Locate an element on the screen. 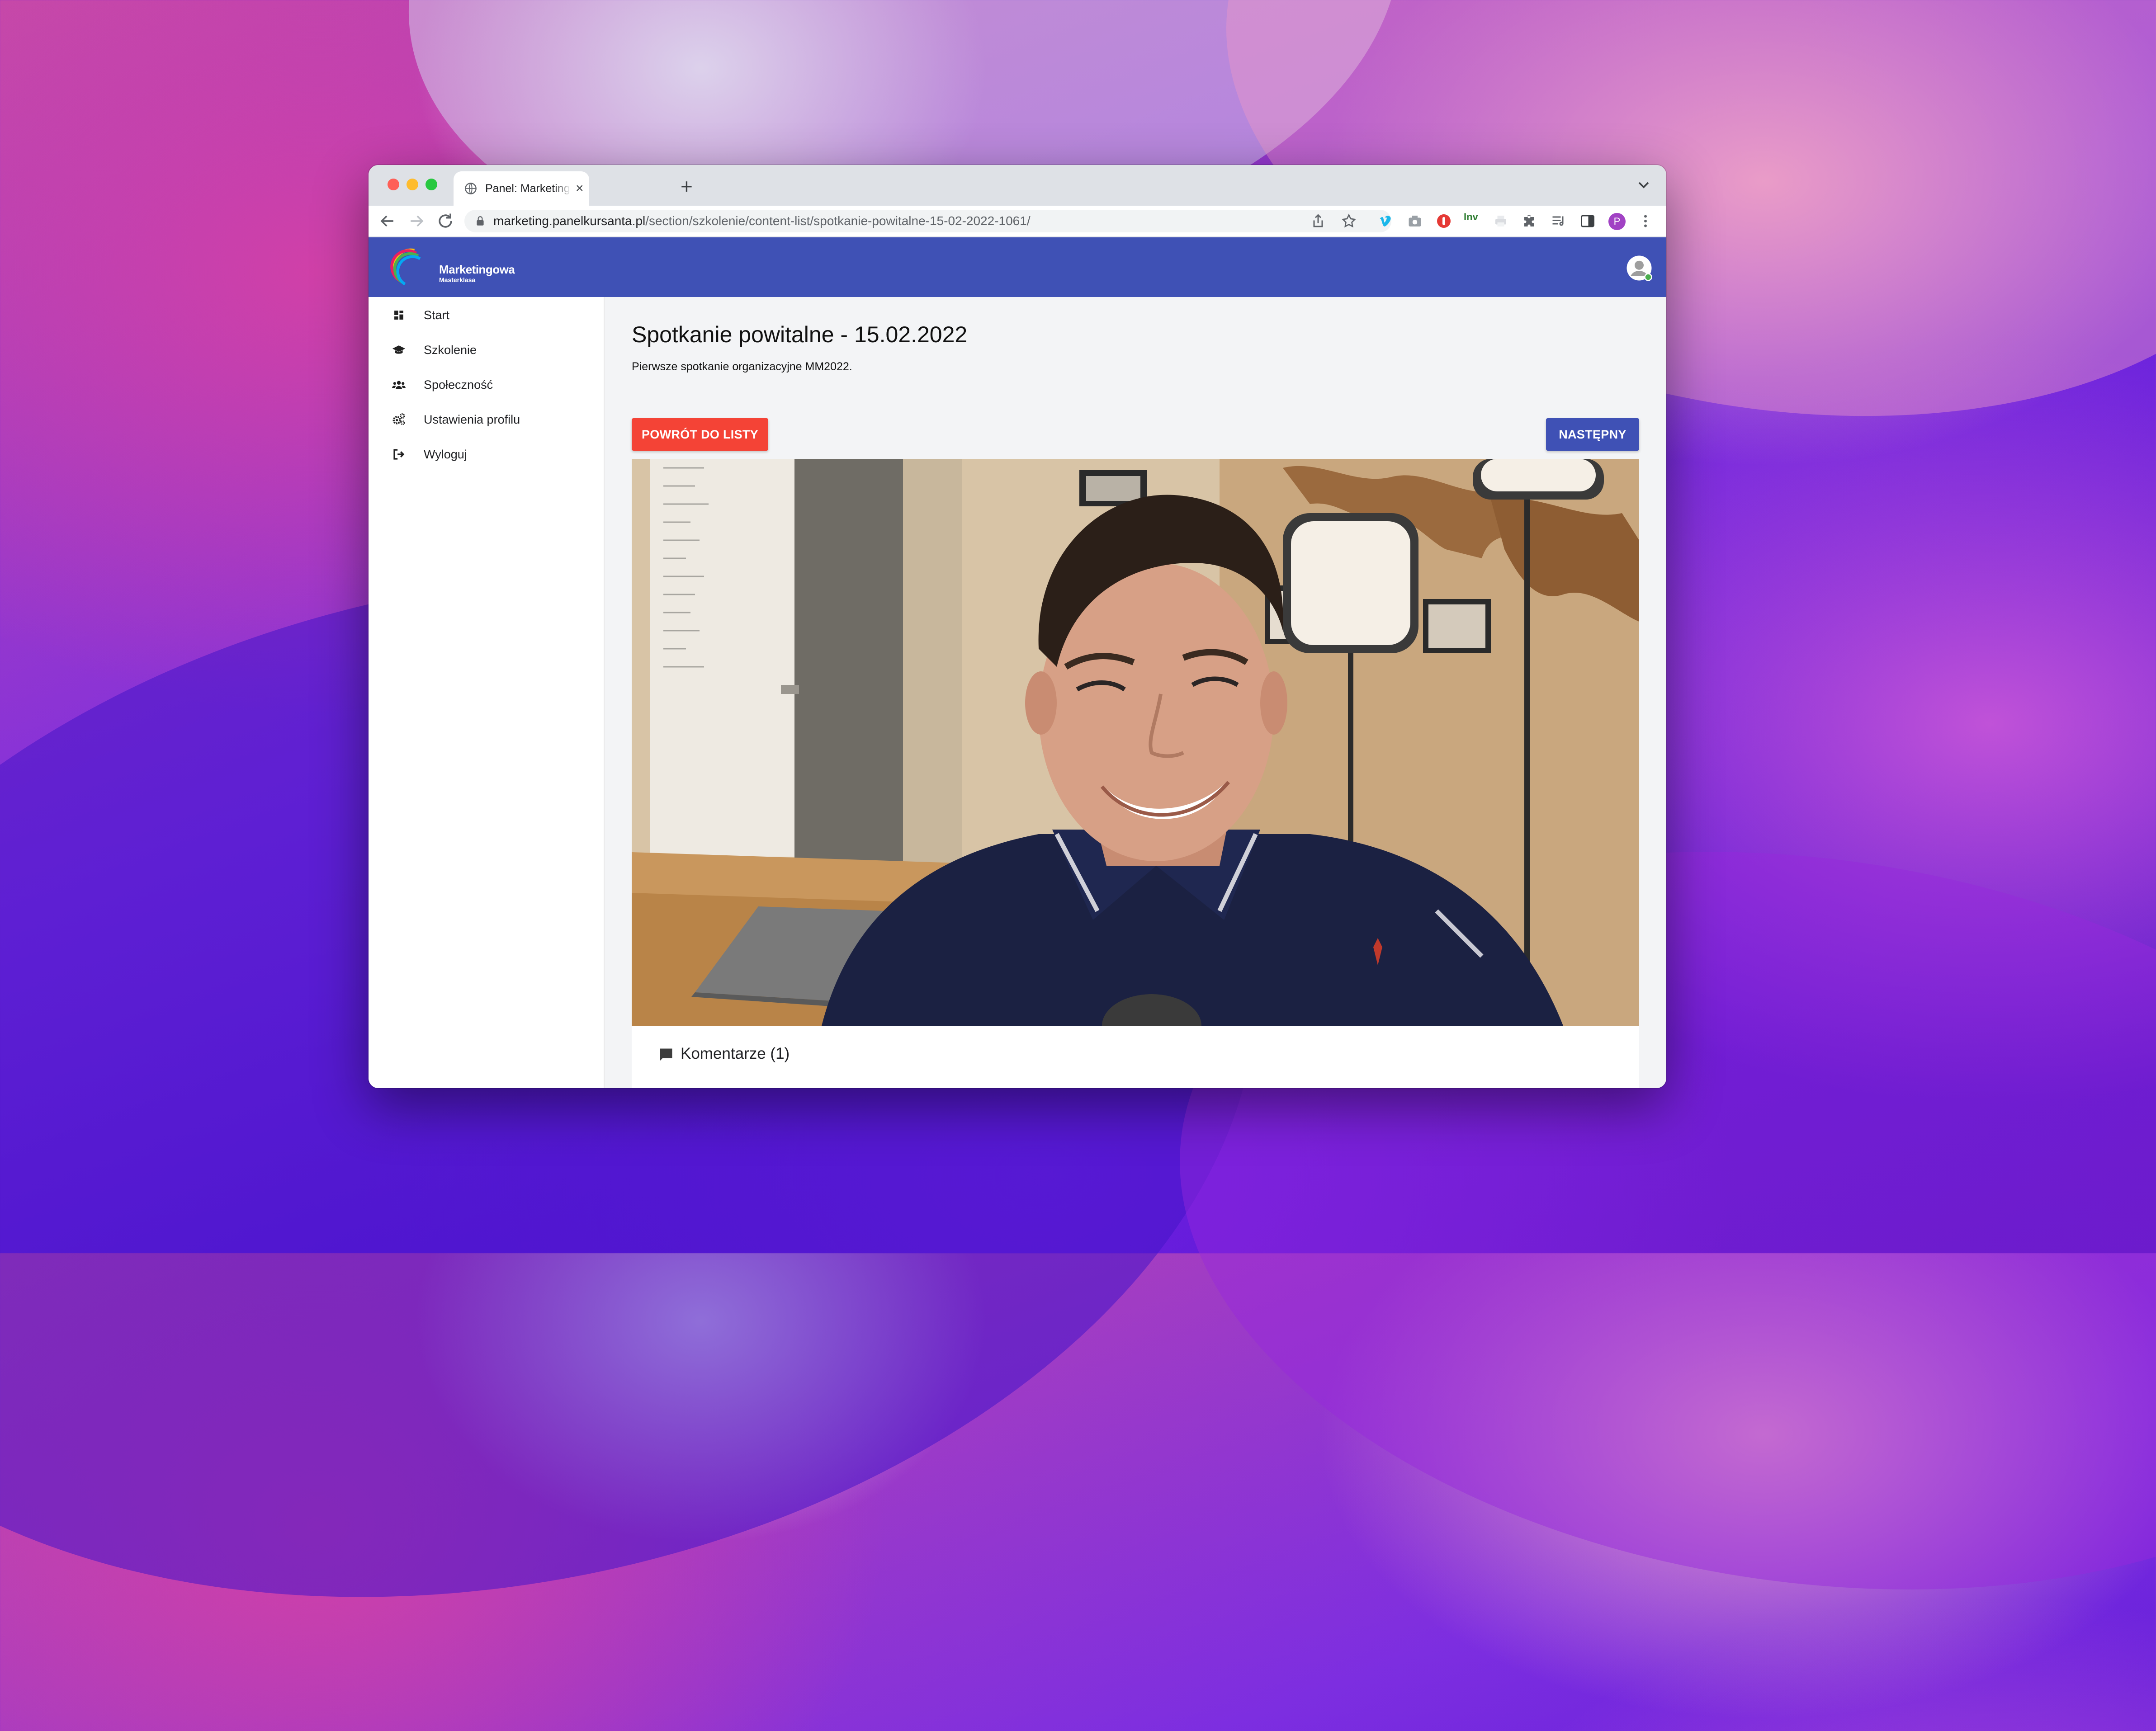 Image resolution: width=2156 pixels, height=1731 pixels. page-title: Spotkanie powitalne - 15.02.2022 is located at coordinates (800, 334).